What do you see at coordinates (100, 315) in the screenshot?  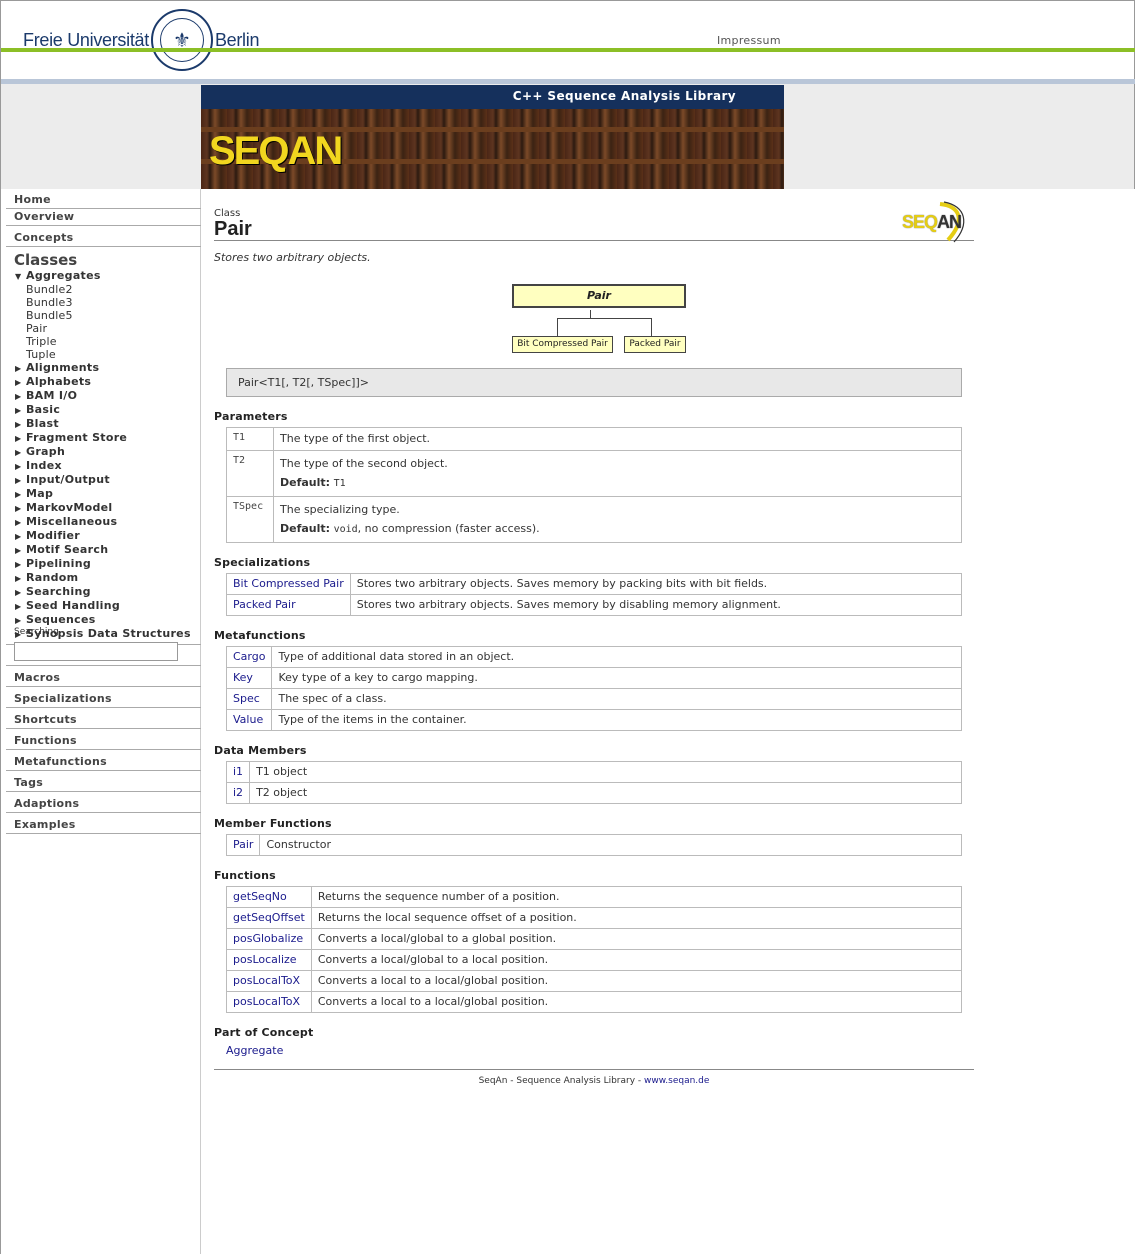 I see `sidebar-subitem: Bundle5` at bounding box center [100, 315].